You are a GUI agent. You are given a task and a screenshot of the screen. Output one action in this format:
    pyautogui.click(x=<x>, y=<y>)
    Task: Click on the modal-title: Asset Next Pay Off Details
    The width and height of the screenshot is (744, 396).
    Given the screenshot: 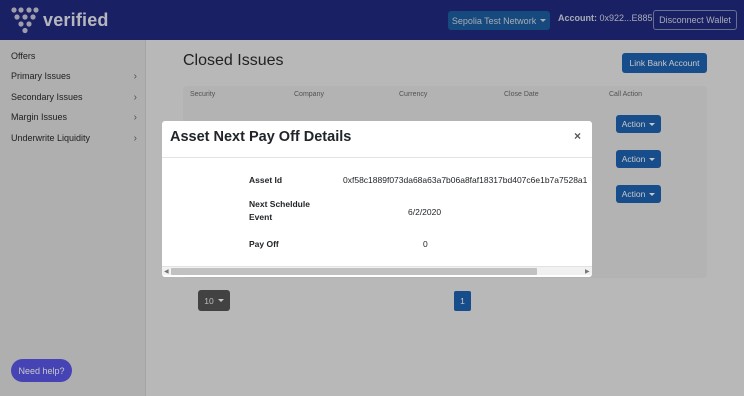 What is the action you would take?
    pyautogui.click(x=261, y=137)
    